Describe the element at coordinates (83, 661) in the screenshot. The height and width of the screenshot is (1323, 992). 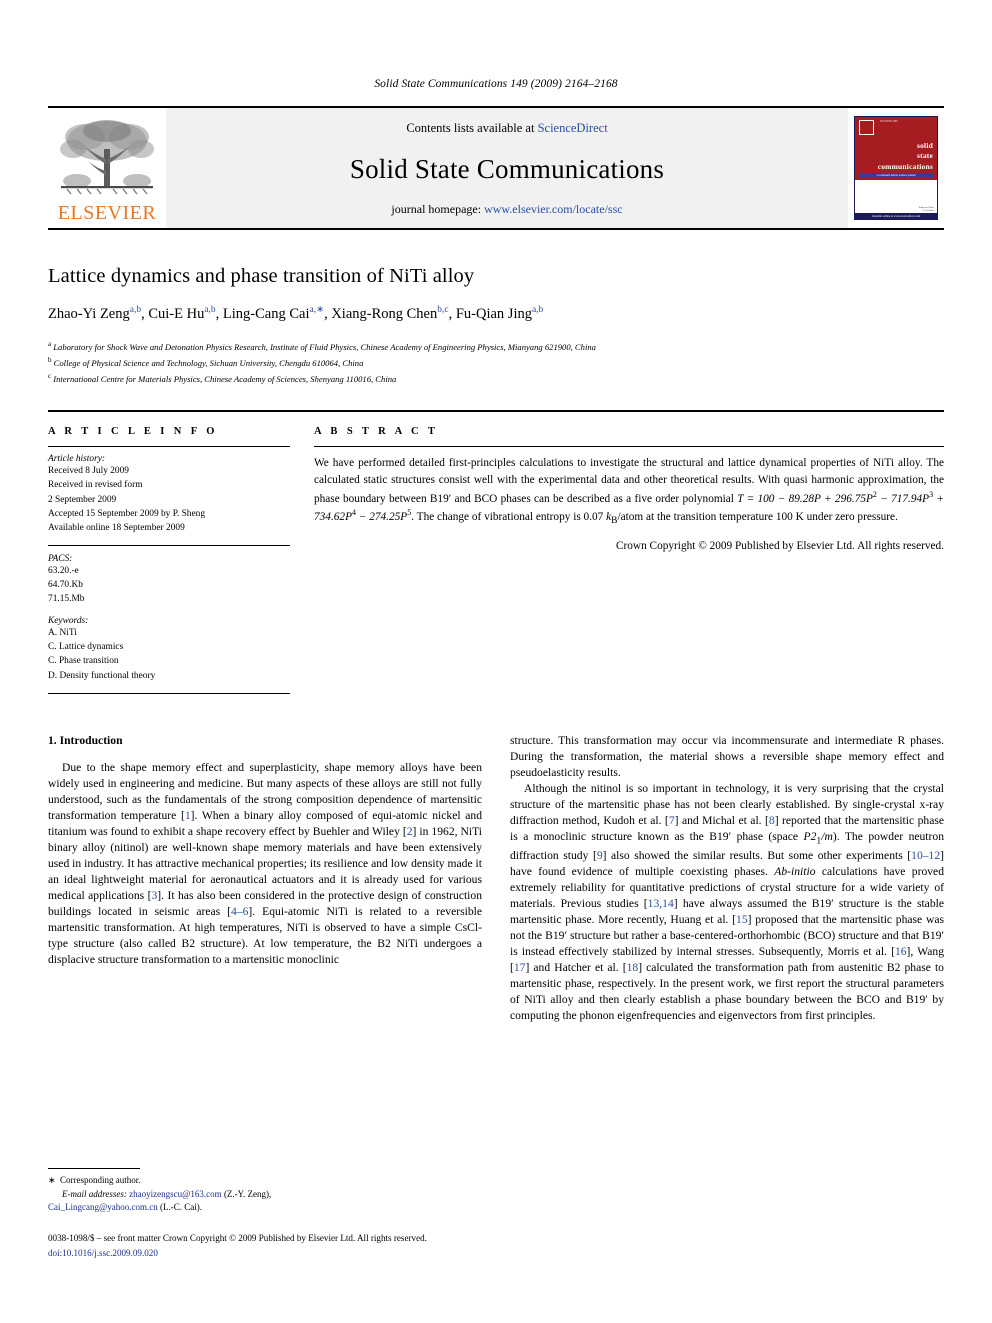
I see `keyword-item: C. Phase transition` at that location.